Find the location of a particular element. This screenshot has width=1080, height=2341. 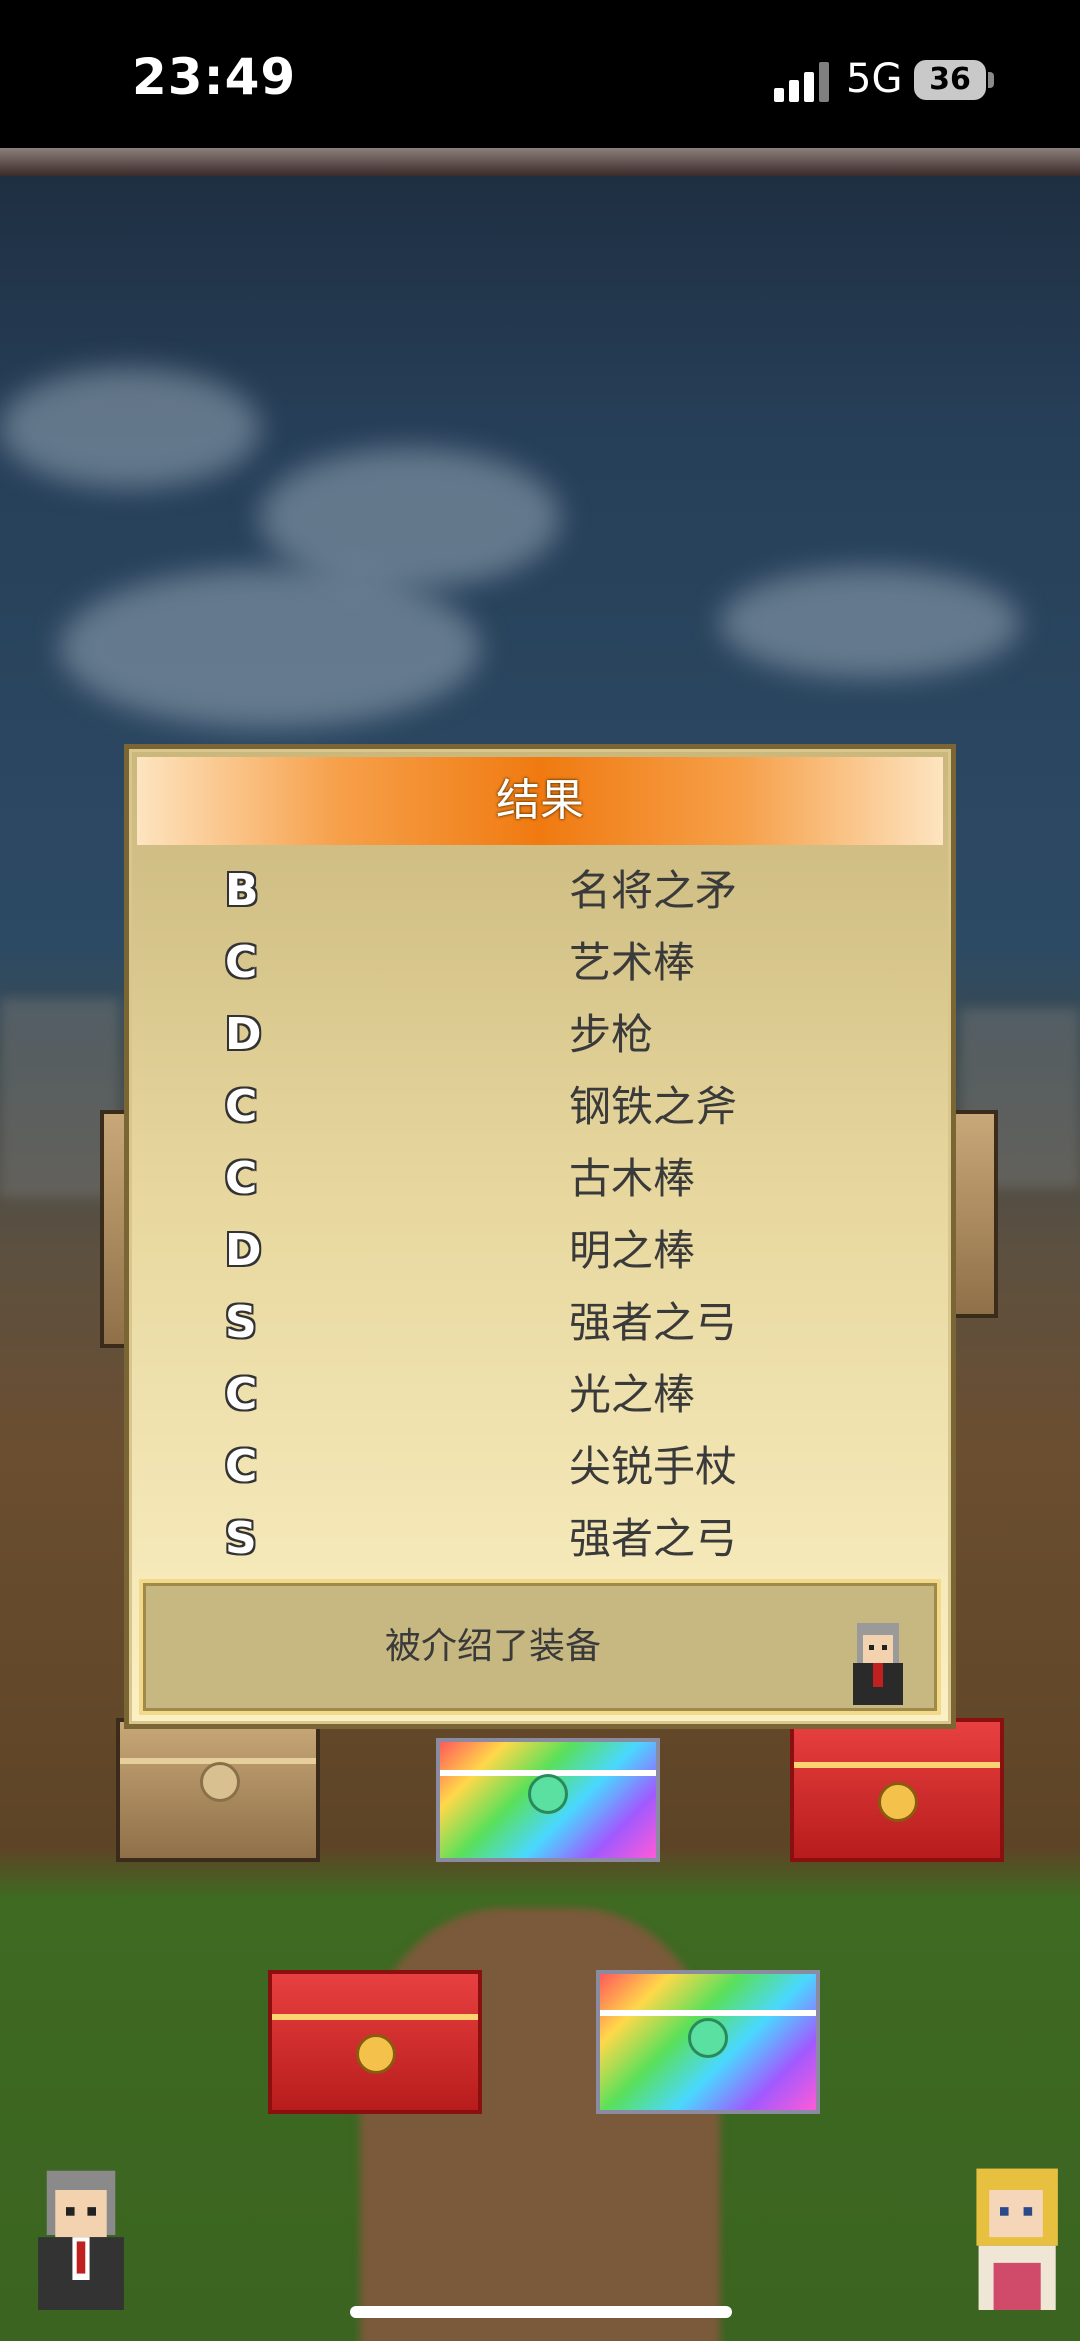

result-row: D 步枪 is located at coordinates (540, 1035).